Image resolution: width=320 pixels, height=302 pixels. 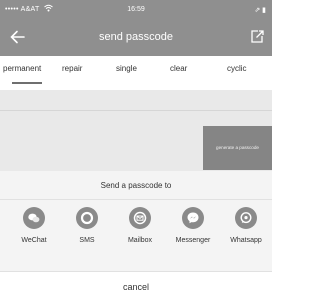 I want to click on share-option-label: Mailbox, so click(x=140, y=240).